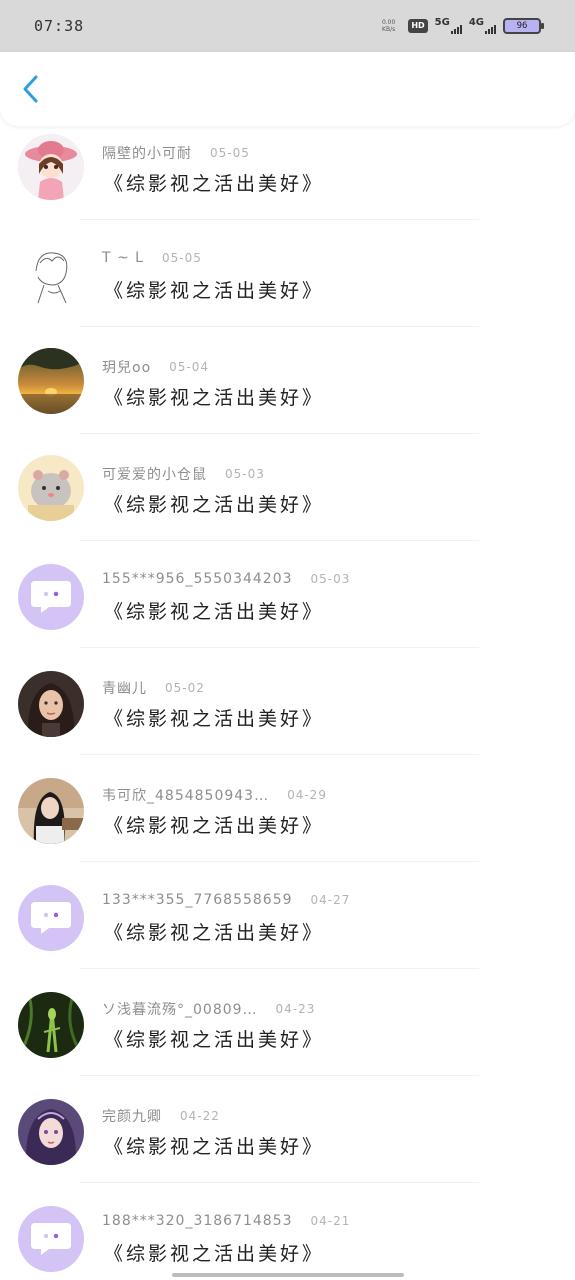 The image size is (575, 1280). What do you see at coordinates (287, 89) in the screenshot?
I see `top-nav-bar` at bounding box center [287, 89].